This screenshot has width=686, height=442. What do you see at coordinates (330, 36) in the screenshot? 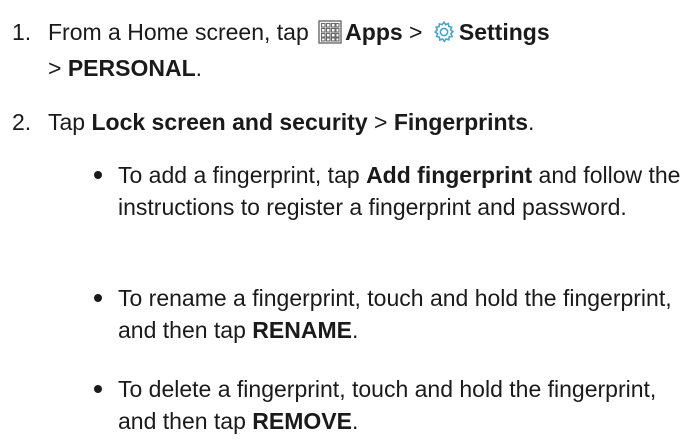
I see `apps-grid-icon` at bounding box center [330, 36].